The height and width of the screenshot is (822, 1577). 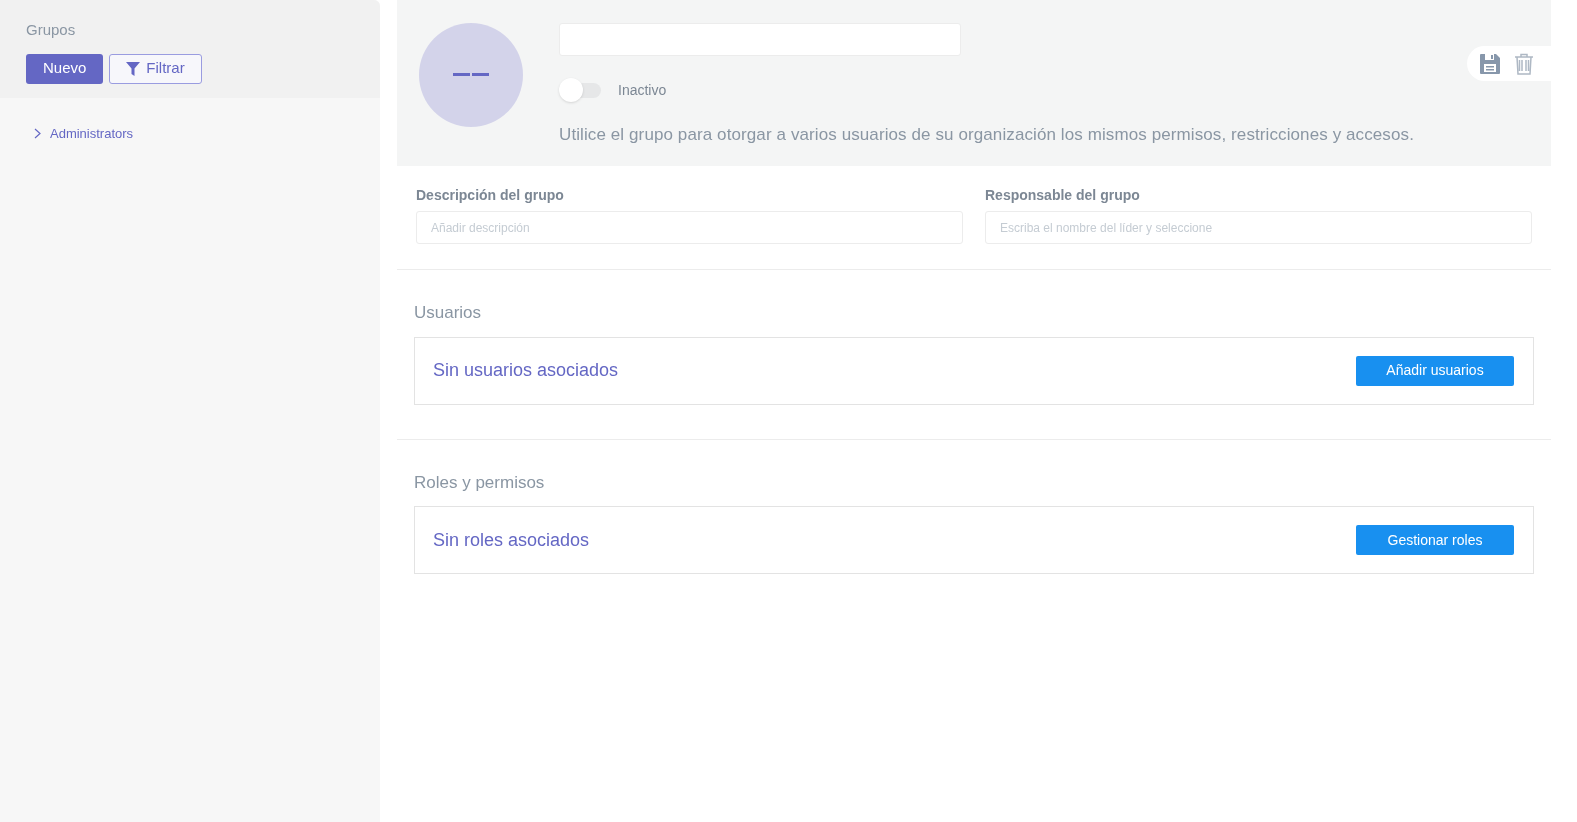 What do you see at coordinates (1524, 63) in the screenshot?
I see `delete-icon` at bounding box center [1524, 63].